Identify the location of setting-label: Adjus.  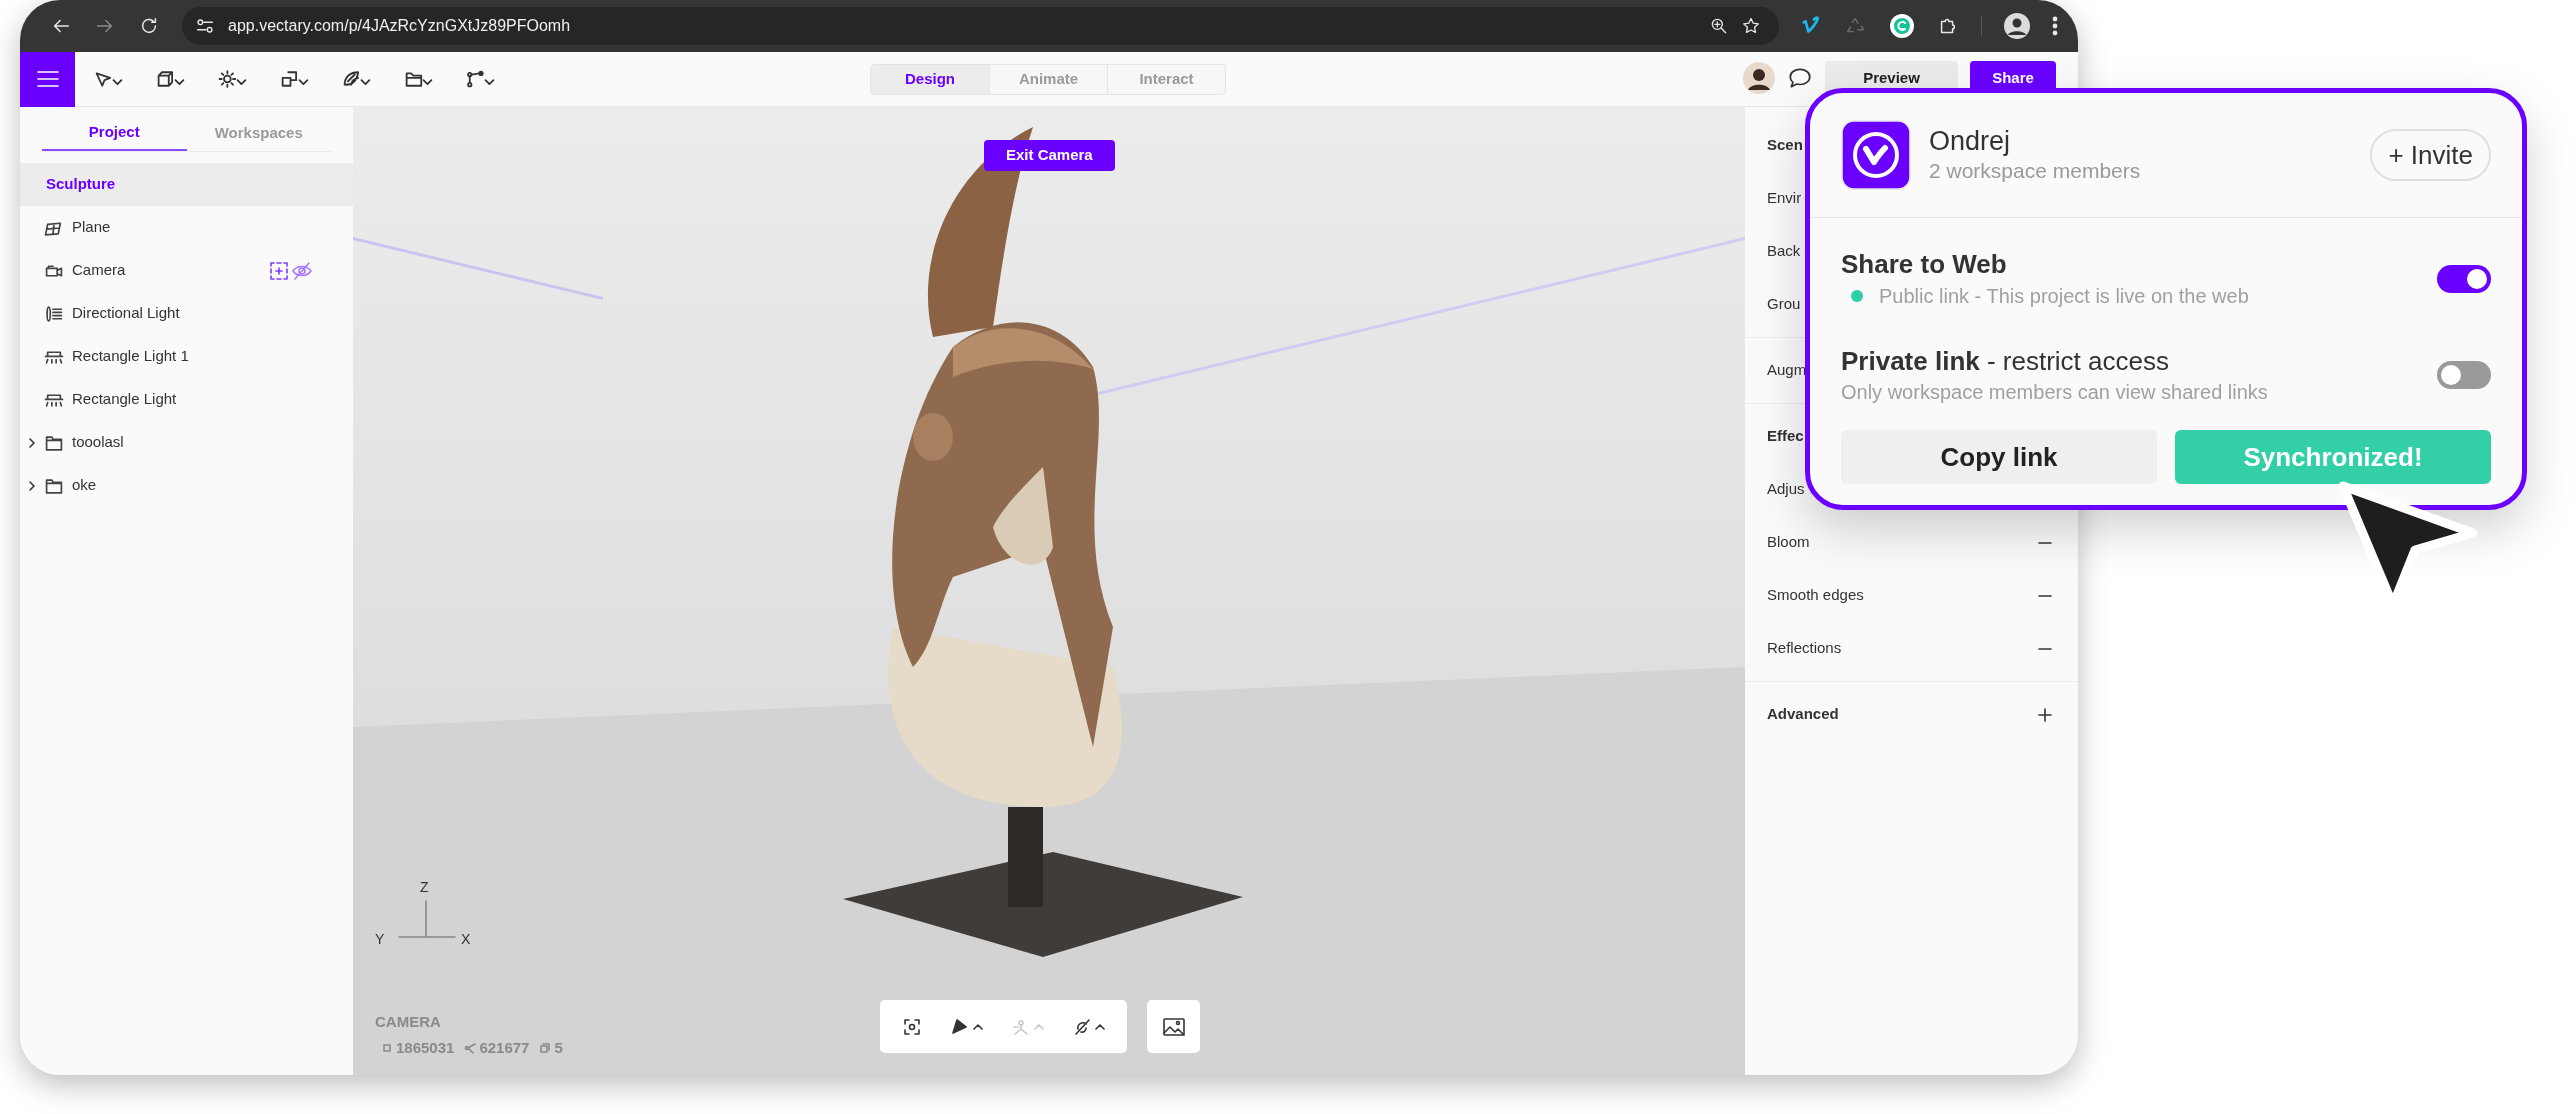
(1786, 489).